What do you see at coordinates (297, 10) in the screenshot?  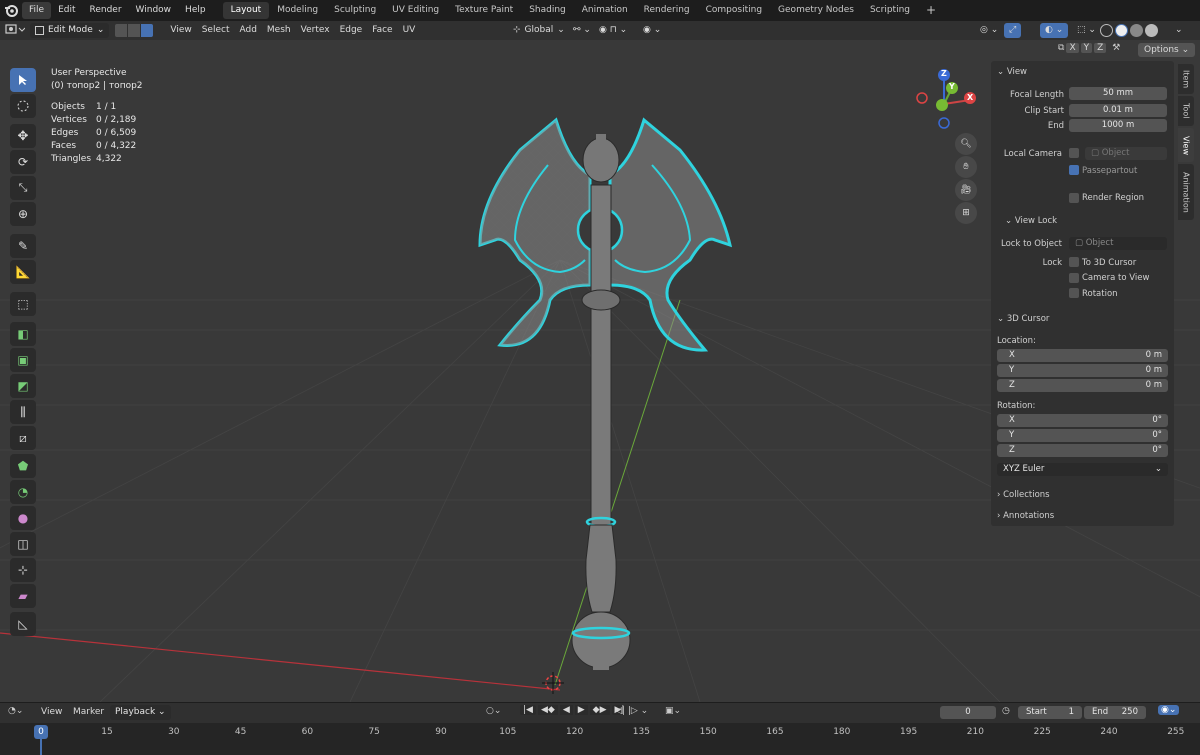 I see `tab-modeling: Modeling` at bounding box center [297, 10].